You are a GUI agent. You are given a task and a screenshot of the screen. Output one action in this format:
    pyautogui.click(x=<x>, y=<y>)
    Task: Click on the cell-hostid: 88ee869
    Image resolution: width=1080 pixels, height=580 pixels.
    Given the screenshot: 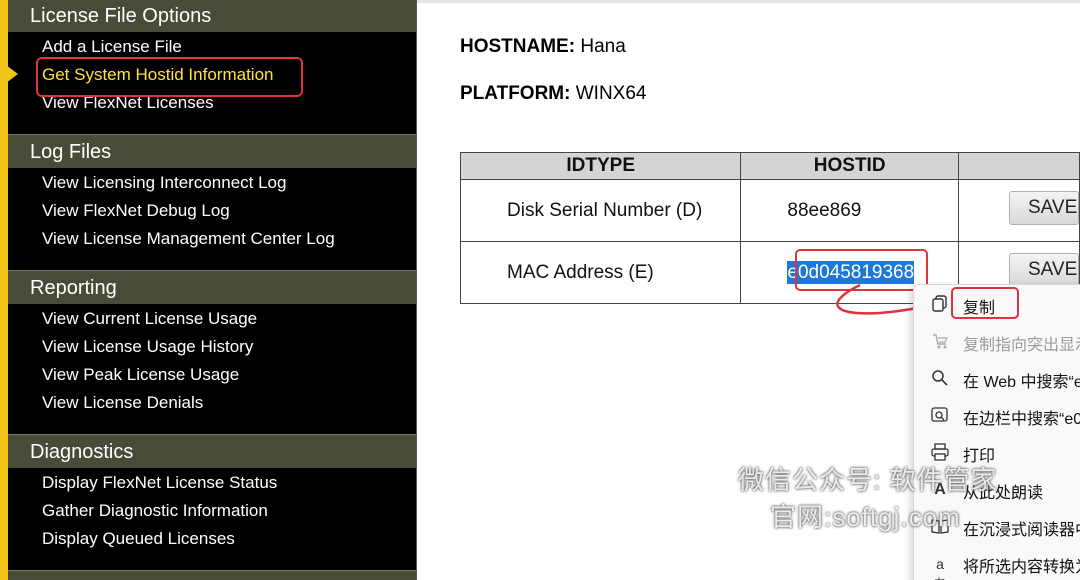 What is the action you would take?
    pyautogui.click(x=849, y=210)
    